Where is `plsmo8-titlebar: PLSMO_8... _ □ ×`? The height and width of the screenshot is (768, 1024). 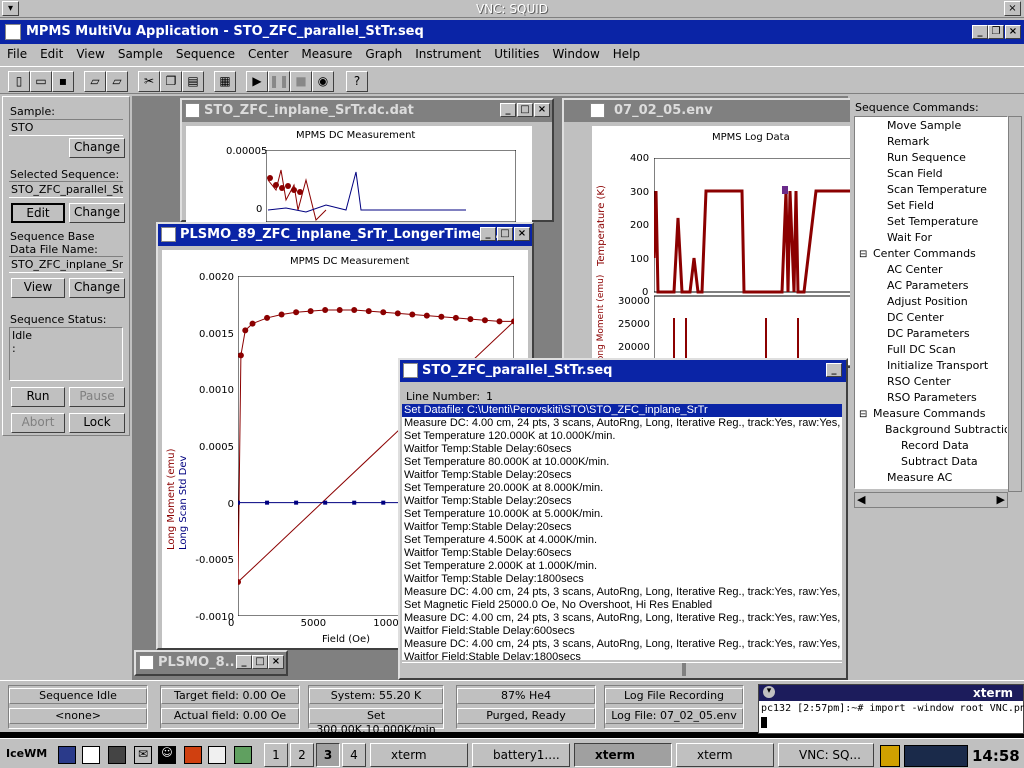
plsmo8-titlebar: PLSMO_8... _ □ × is located at coordinates (211, 663).